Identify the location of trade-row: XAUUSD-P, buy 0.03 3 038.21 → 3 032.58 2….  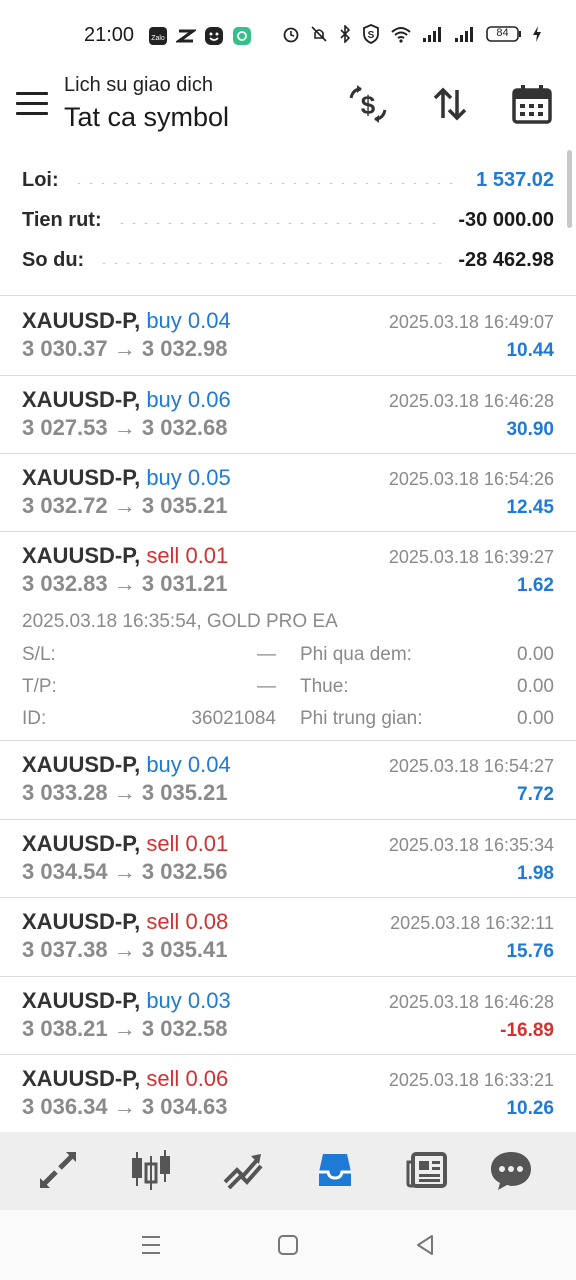
(288, 1015).